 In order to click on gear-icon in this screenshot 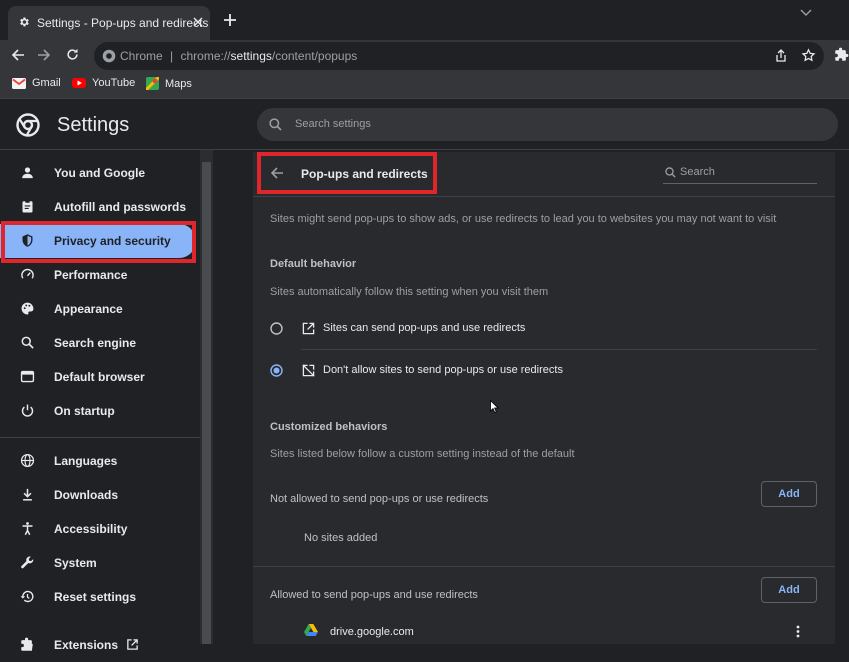, I will do `click(24, 22)`.